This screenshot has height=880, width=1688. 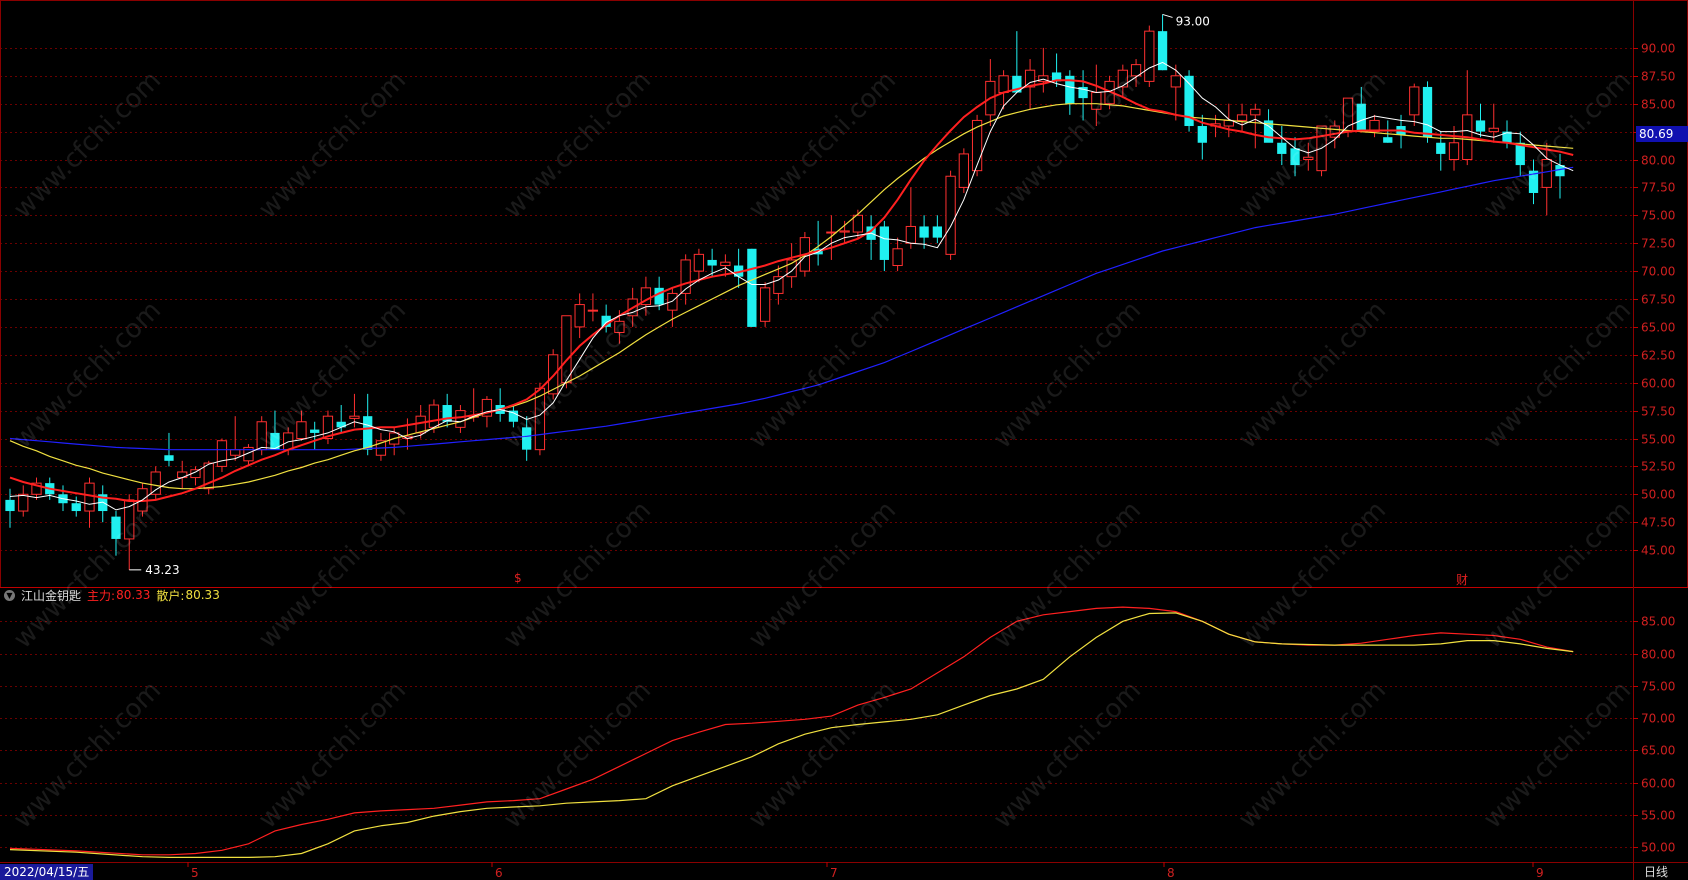 What do you see at coordinates (518, 578) in the screenshot?
I see `dividend-event-marker: $` at bounding box center [518, 578].